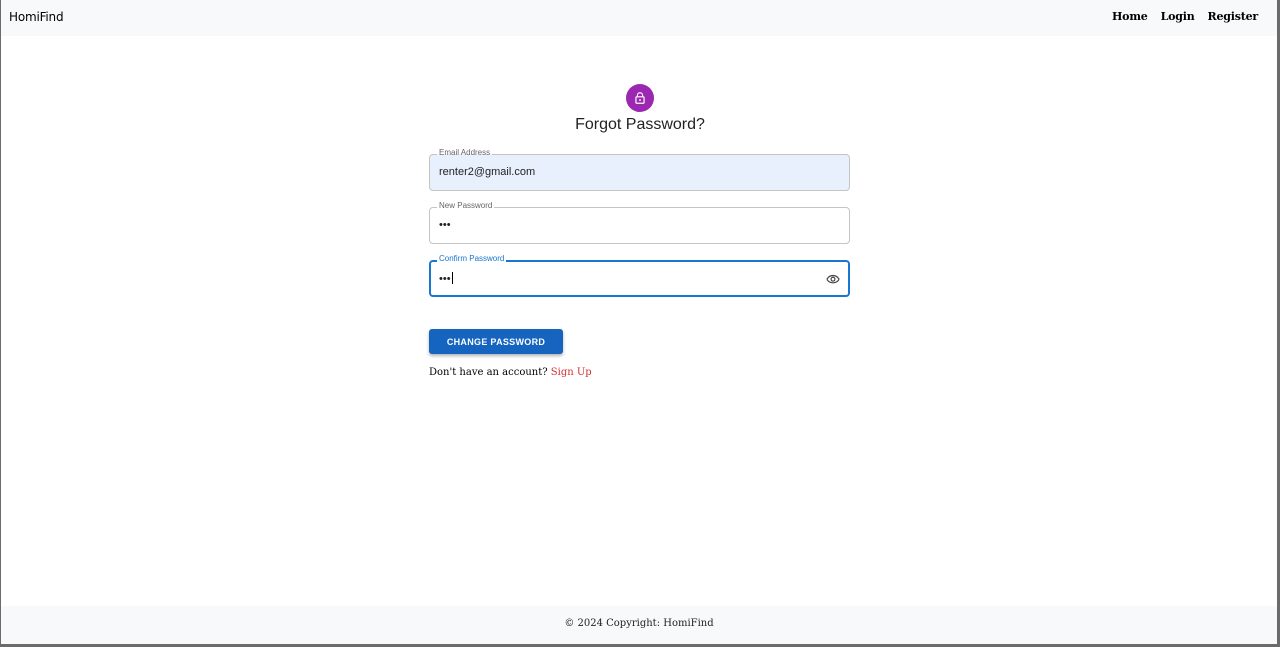 This screenshot has width=1280, height=647. Describe the element at coordinates (488, 372) in the screenshot. I see `signup-prompt-text: Don't have an account?` at that location.